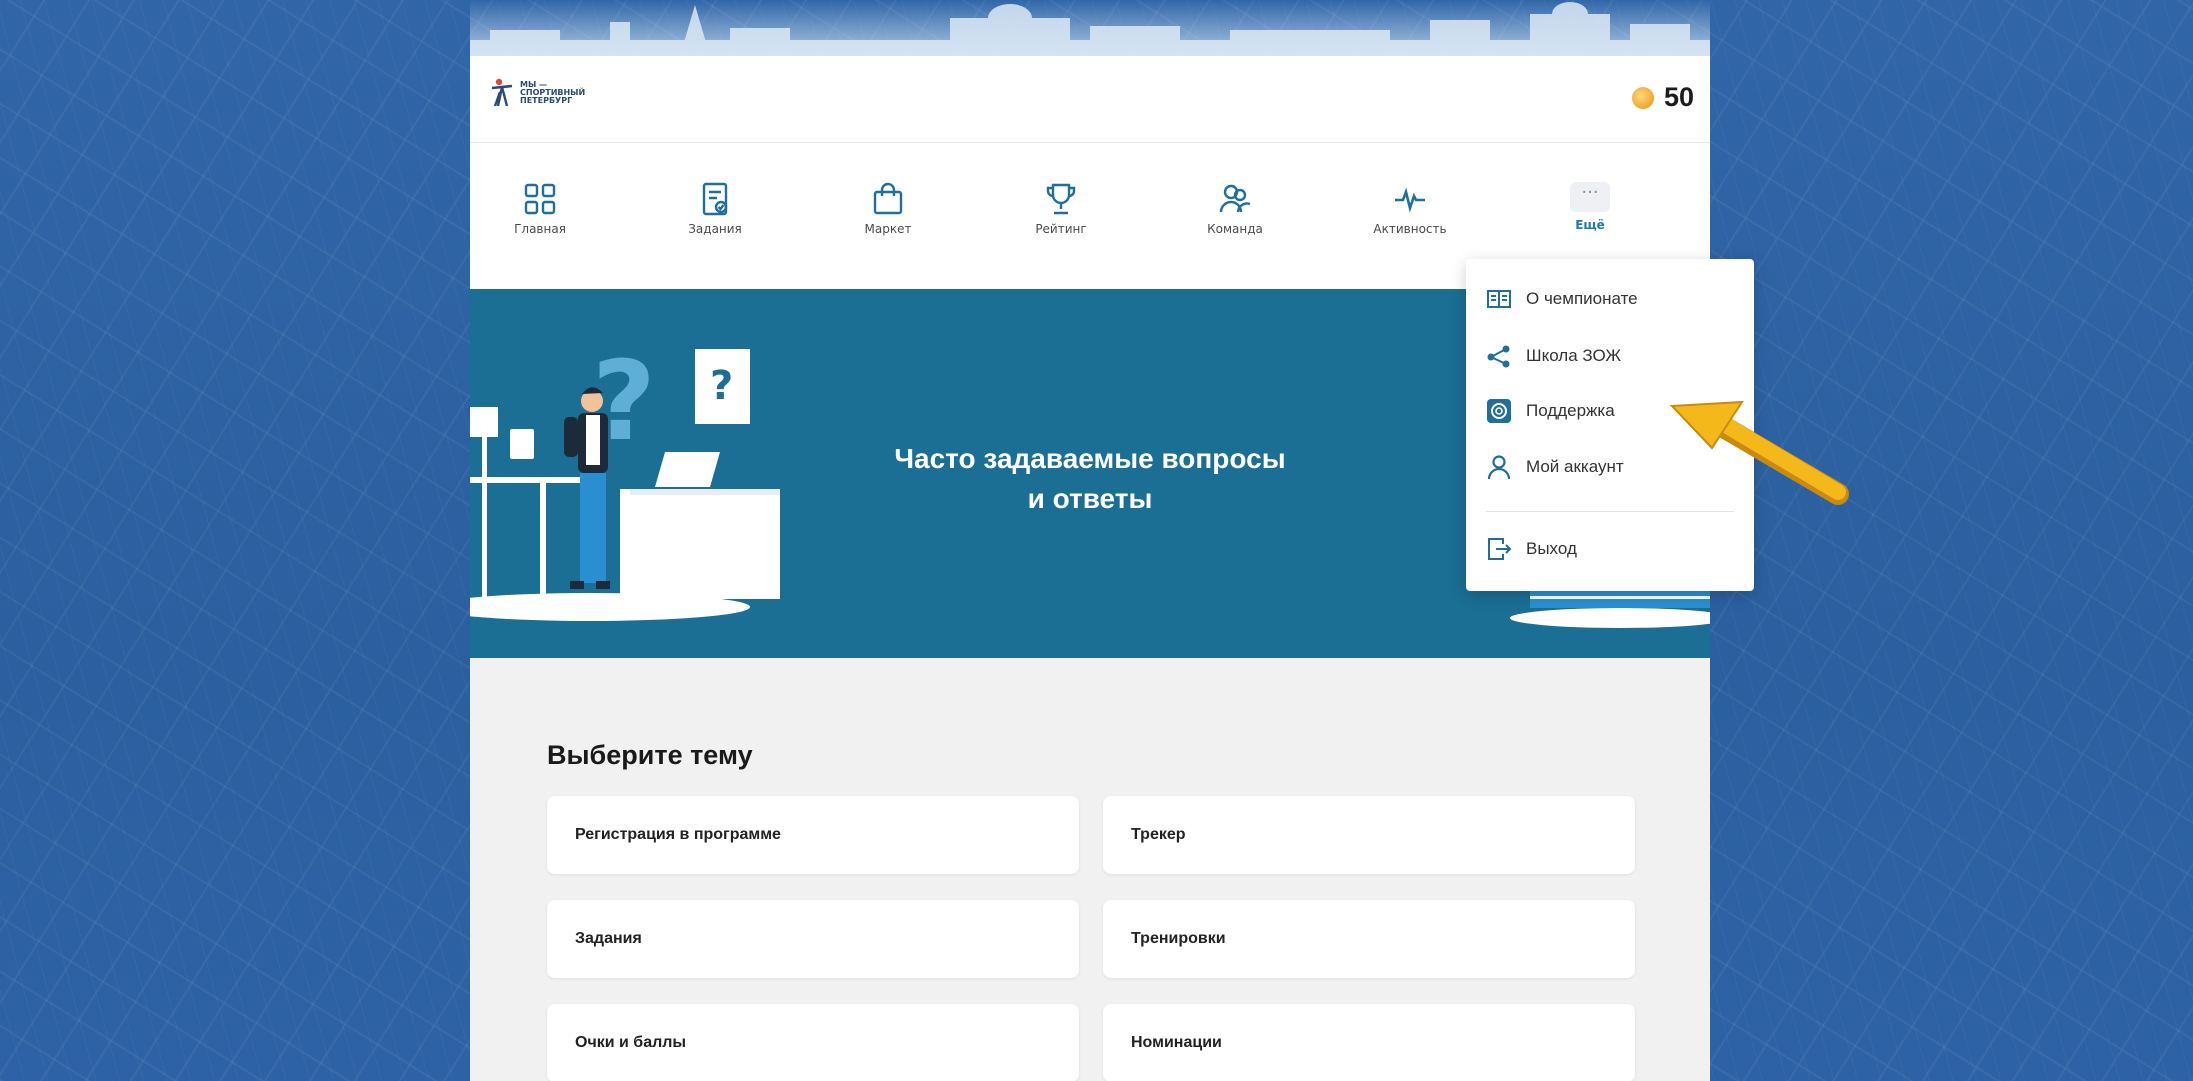  I want to click on topics-title: Выберите тему, so click(650, 755).